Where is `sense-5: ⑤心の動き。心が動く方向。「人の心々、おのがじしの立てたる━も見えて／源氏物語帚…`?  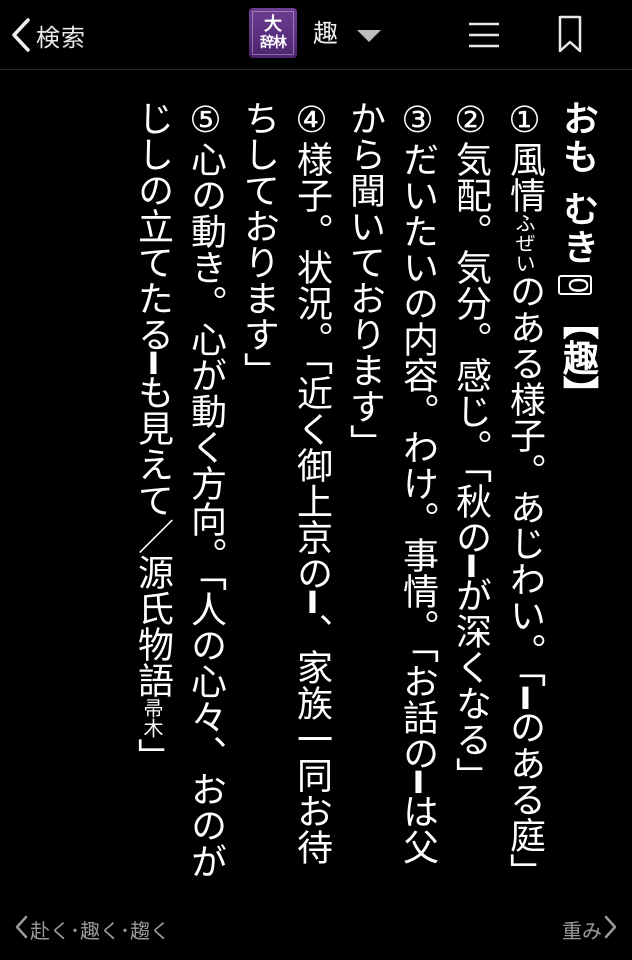
sense-5: ⑤心の動き。心が動く方向。「人の心々、おのがじしの立てたる━も見えて／源氏物語帚… is located at coordinates (179, 489).